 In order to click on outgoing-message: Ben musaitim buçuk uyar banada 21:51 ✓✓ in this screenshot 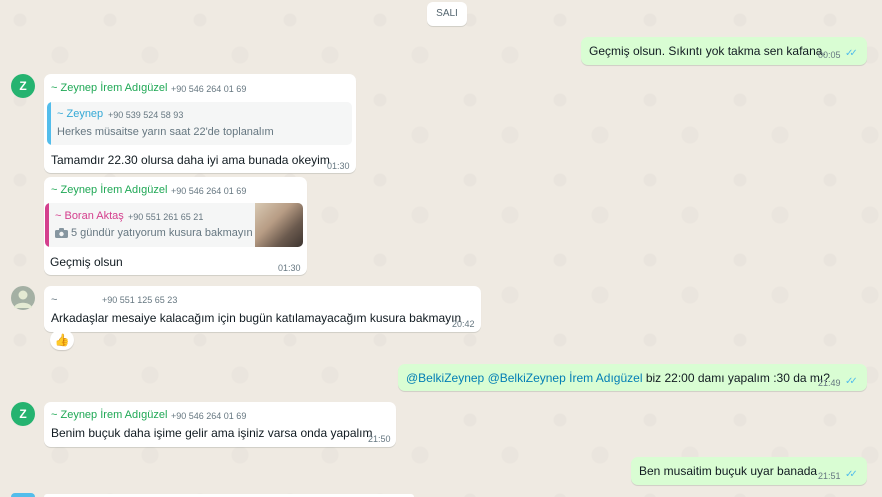, I will do `click(749, 471)`.